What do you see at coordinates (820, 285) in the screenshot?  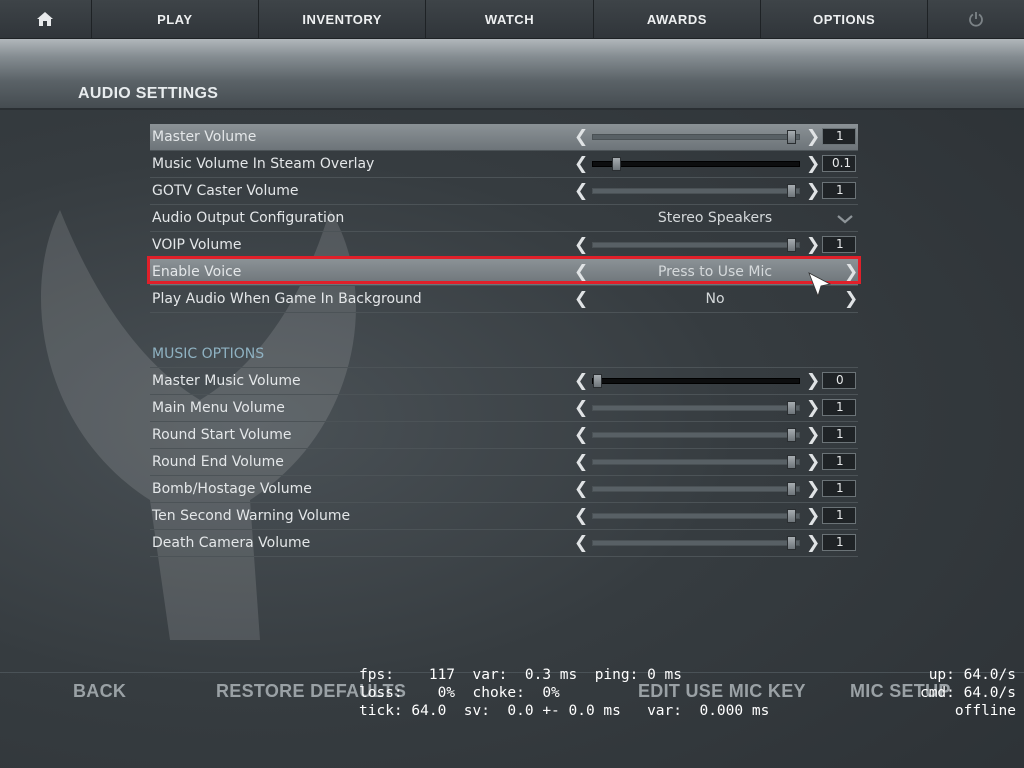 I see `mouse-cursor-icon` at bounding box center [820, 285].